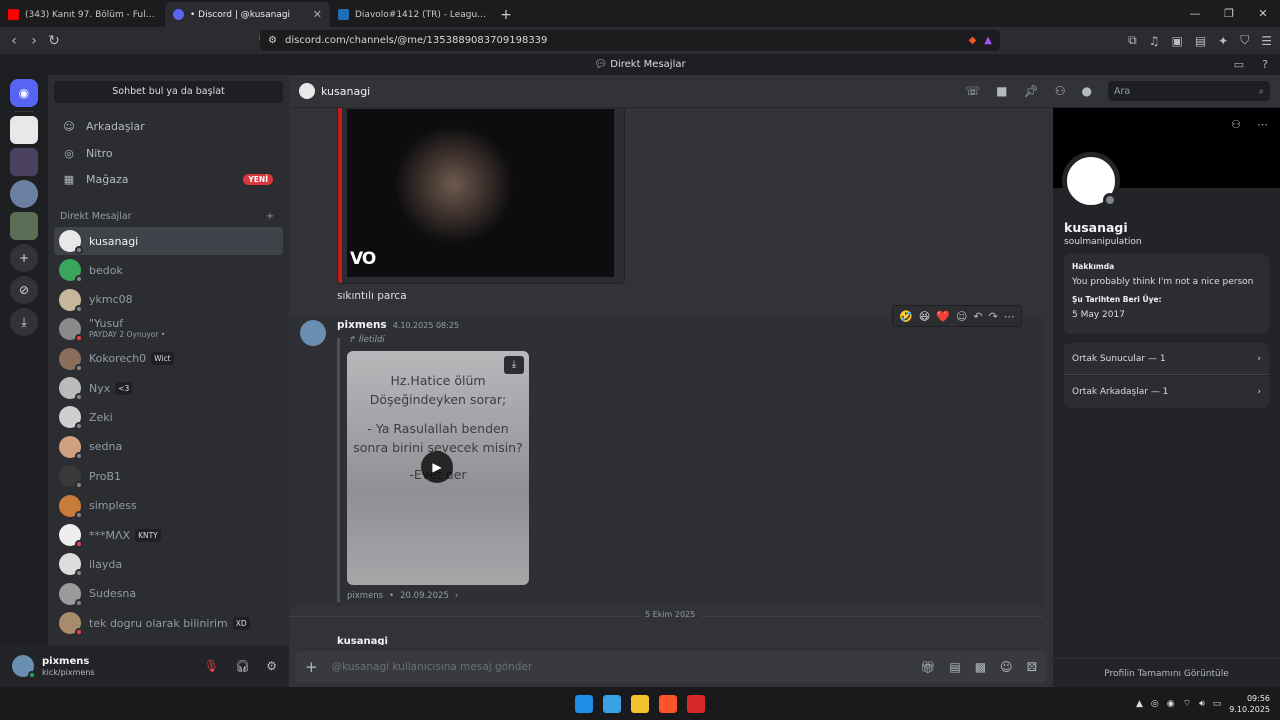 The image size is (1280, 720). What do you see at coordinates (271, 666) in the screenshot?
I see `settings-gear-icon: ⚙︎` at bounding box center [271, 666].